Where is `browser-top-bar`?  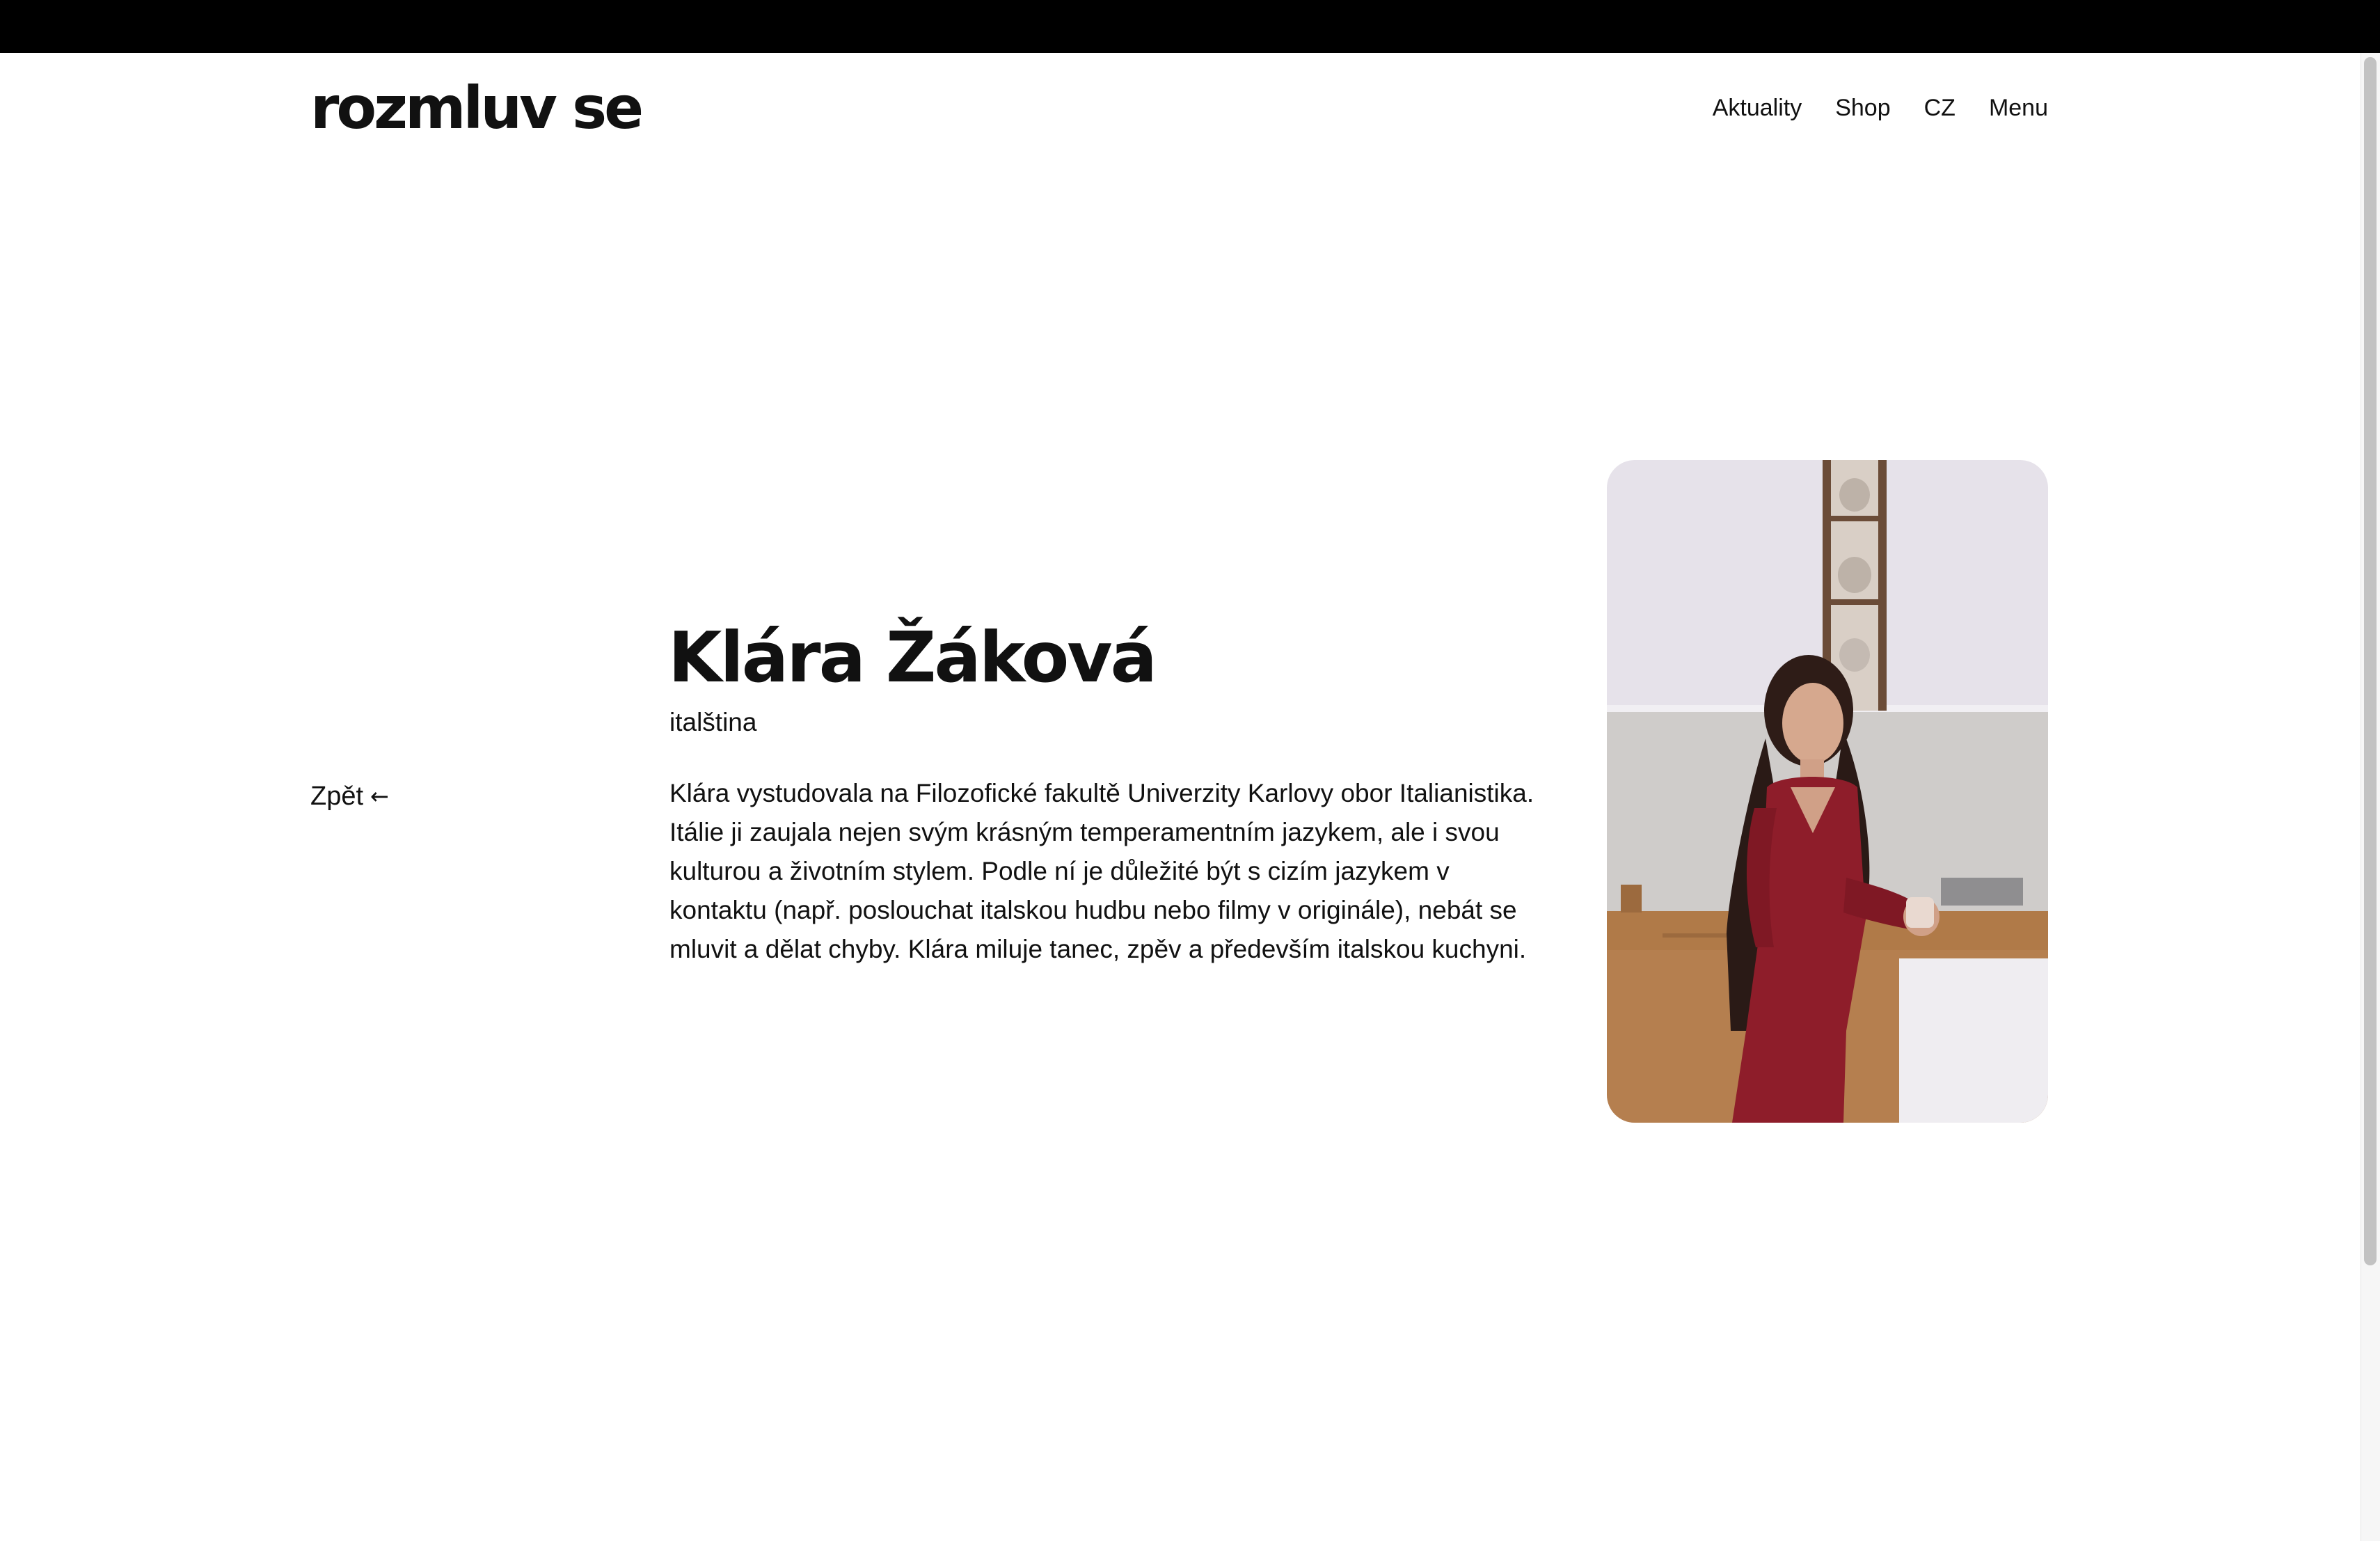
browser-top-bar is located at coordinates (1190, 26).